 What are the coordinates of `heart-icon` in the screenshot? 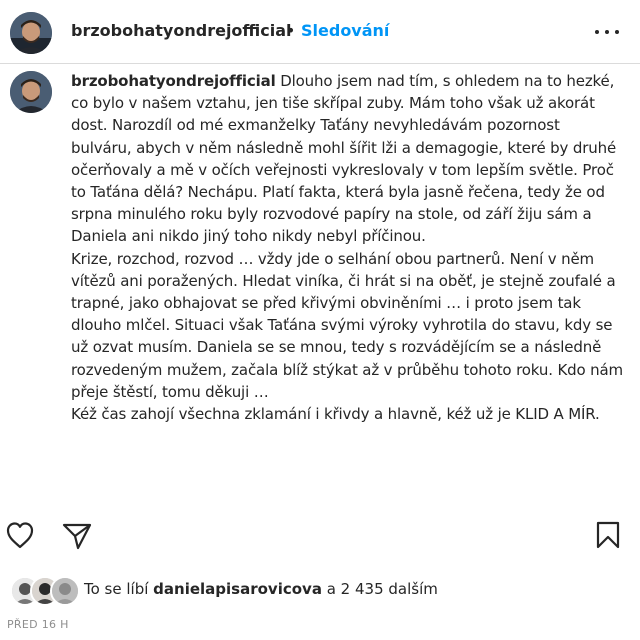 It's located at (20, 537).